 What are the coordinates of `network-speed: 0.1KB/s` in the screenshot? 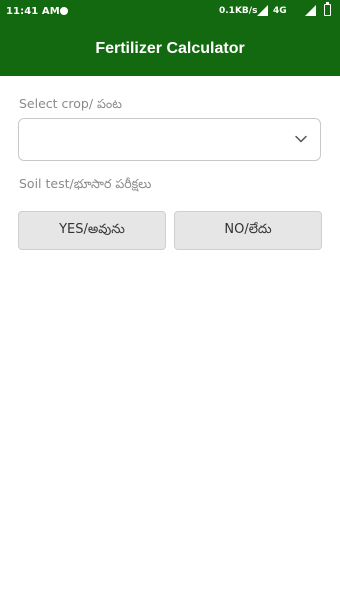 It's located at (238, 11).